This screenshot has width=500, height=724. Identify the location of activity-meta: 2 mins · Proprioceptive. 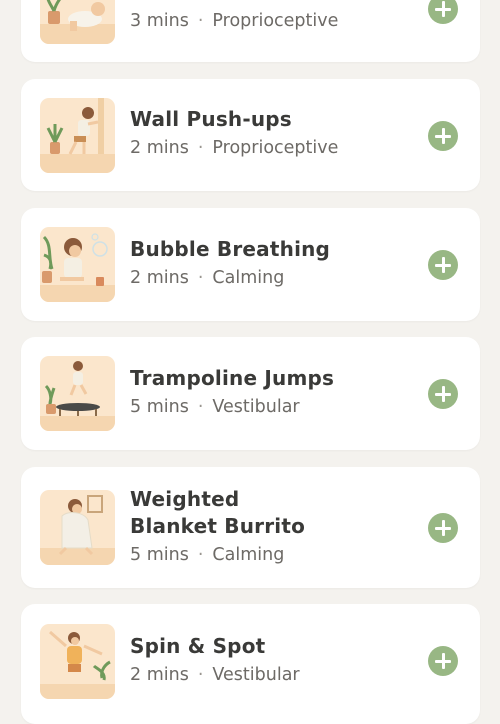
(234, 148).